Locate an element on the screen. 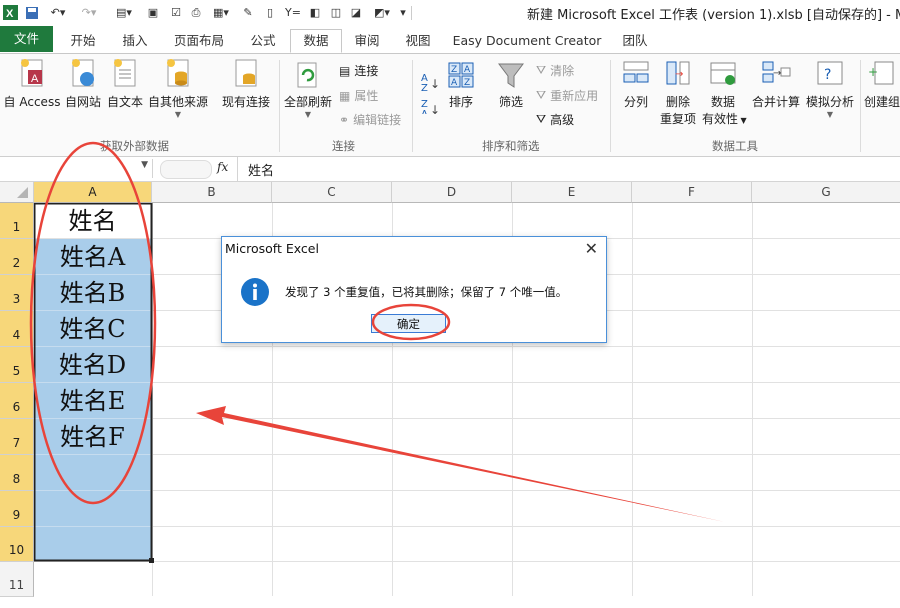 The height and width of the screenshot is (608, 900). row-header-1: 1 is located at coordinates (17, 221).